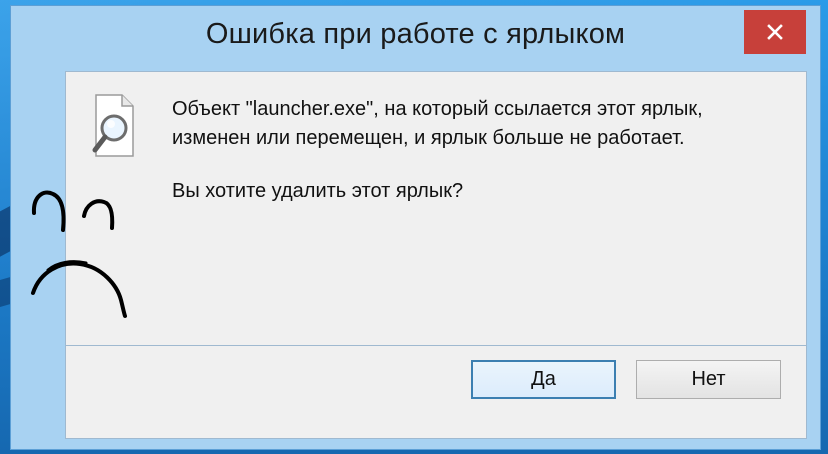  Describe the element at coordinates (318, 191) in the screenshot. I see `question-text: Вы хотите удалить этот ярлык?` at that location.